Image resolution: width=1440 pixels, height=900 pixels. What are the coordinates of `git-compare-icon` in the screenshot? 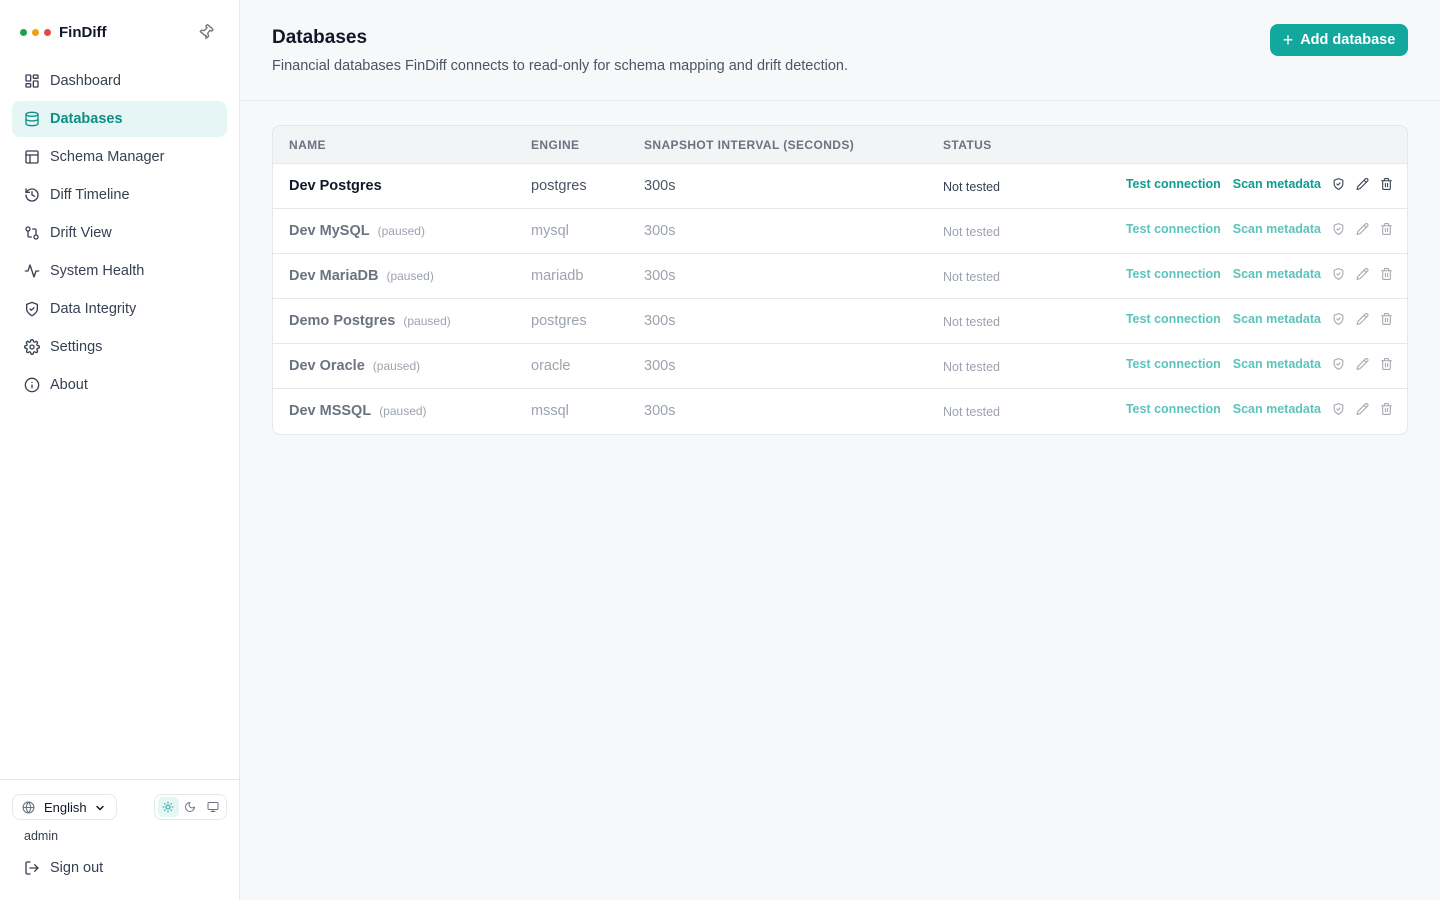 It's located at (32, 233).